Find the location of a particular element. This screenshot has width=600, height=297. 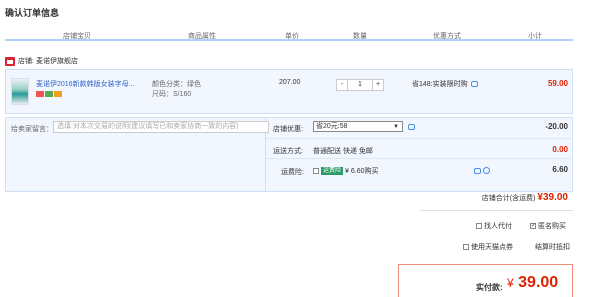

anonymous-checkbox is located at coordinates (533, 226).